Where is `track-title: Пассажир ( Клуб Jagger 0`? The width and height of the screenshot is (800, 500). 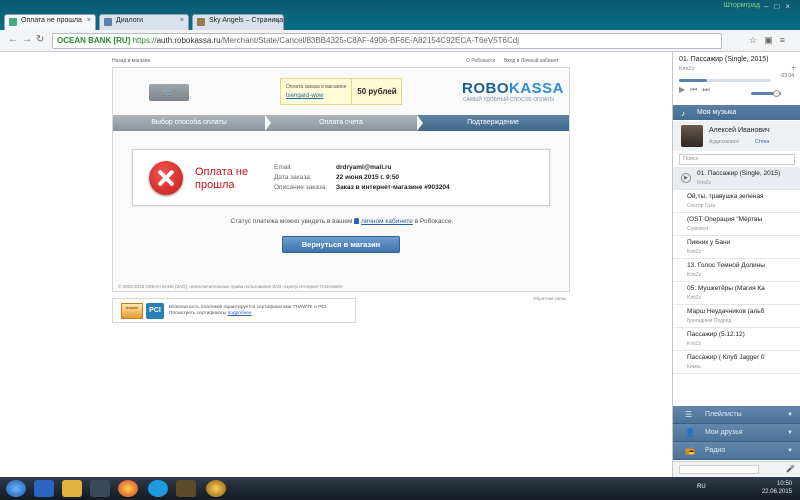 track-title: Пассажир ( Клуб Jagger 0 is located at coordinates (726, 357).